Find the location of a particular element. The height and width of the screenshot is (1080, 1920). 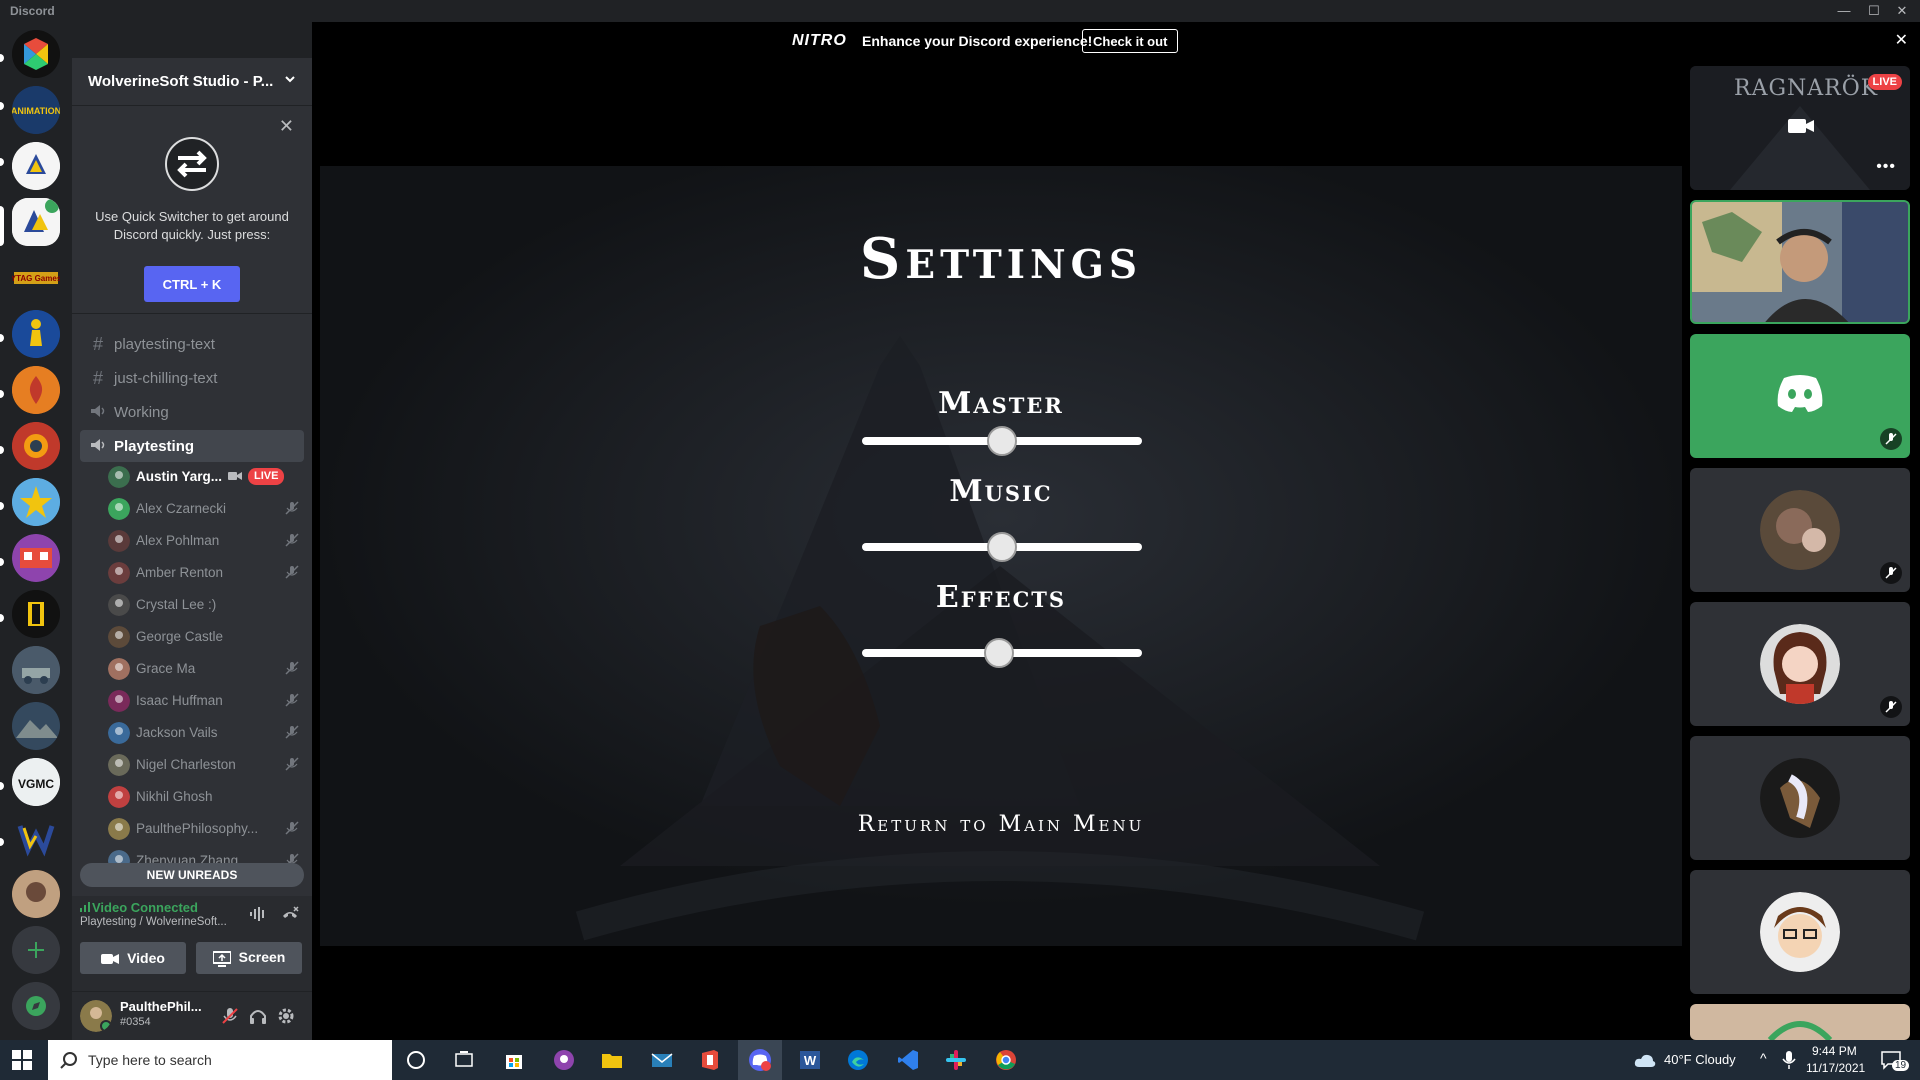

voice-user-name: Isaac Huffman is located at coordinates (179, 700).